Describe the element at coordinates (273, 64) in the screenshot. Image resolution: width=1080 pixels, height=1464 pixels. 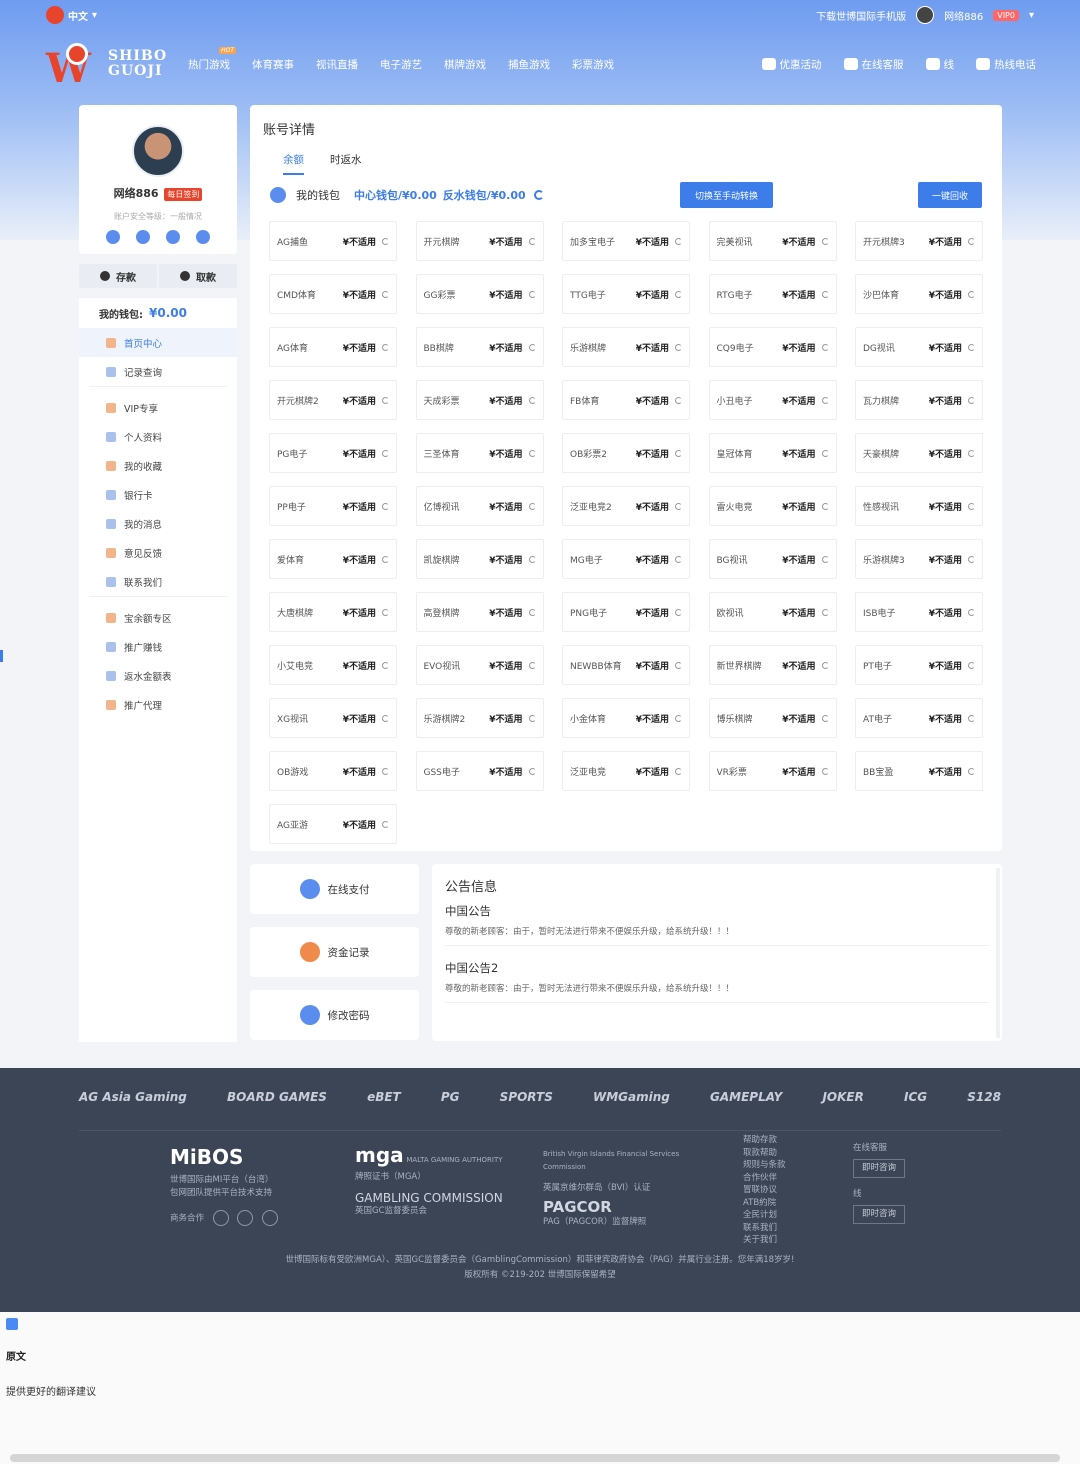
I see `nav-sports: 体育赛事` at that location.